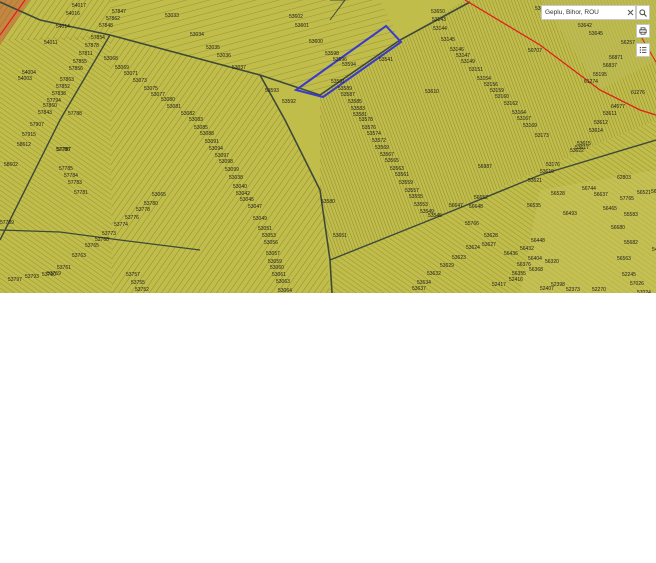 The image size is (656, 563). Describe the element at coordinates (55, 20) in the screenshot. I see `field-strip-nw` at that location.